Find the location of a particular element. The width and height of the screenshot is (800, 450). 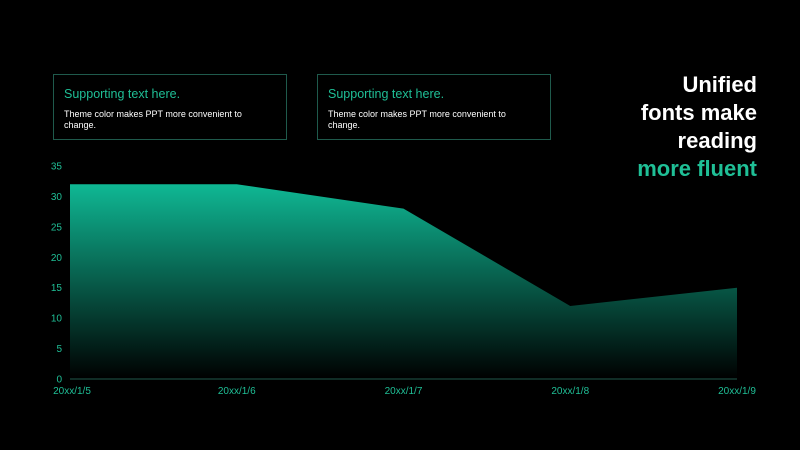

x-axis-labels: 20xx/1/5 20xx/1/6 20xx/1/7 20xx/1/8 20xx/1/9 is located at coordinates (404, 391).